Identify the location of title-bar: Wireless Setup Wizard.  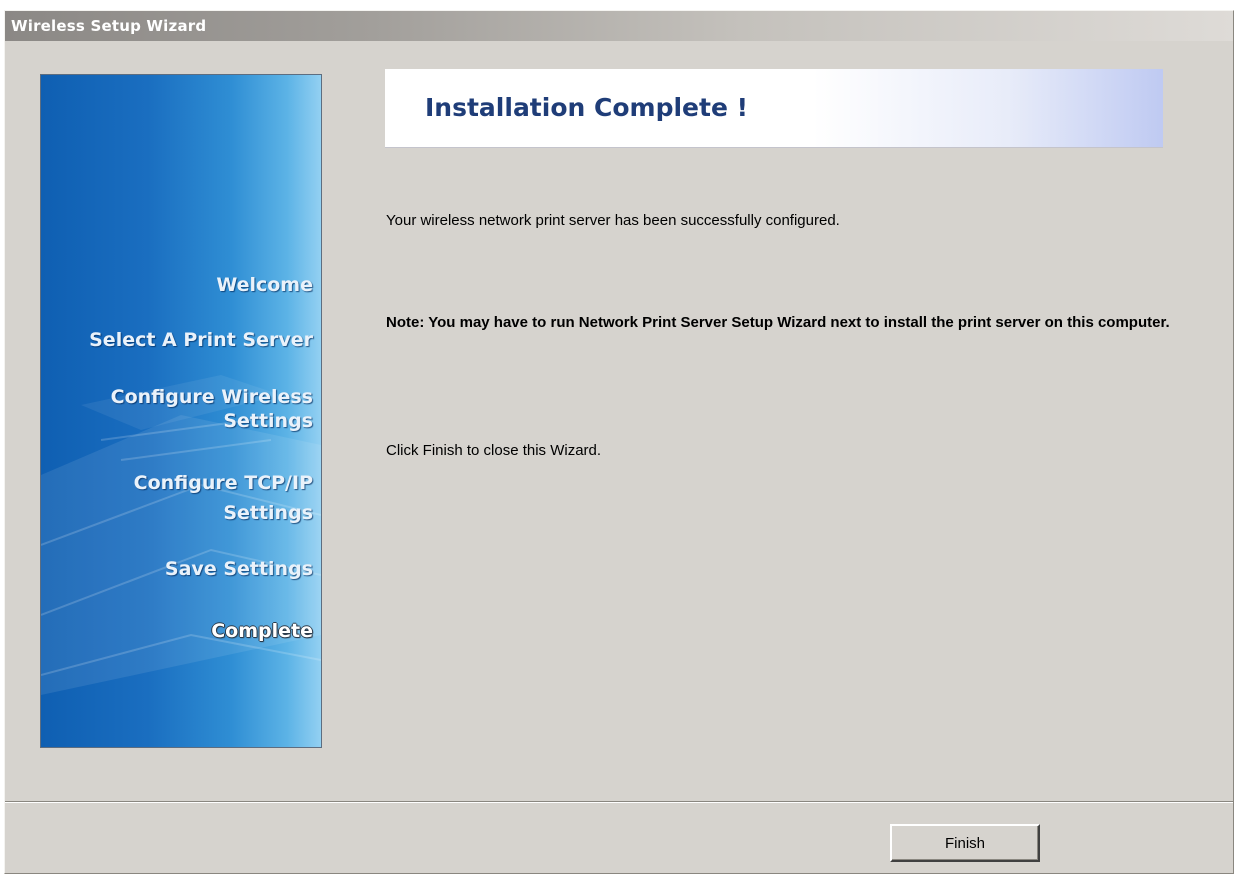
(619, 26).